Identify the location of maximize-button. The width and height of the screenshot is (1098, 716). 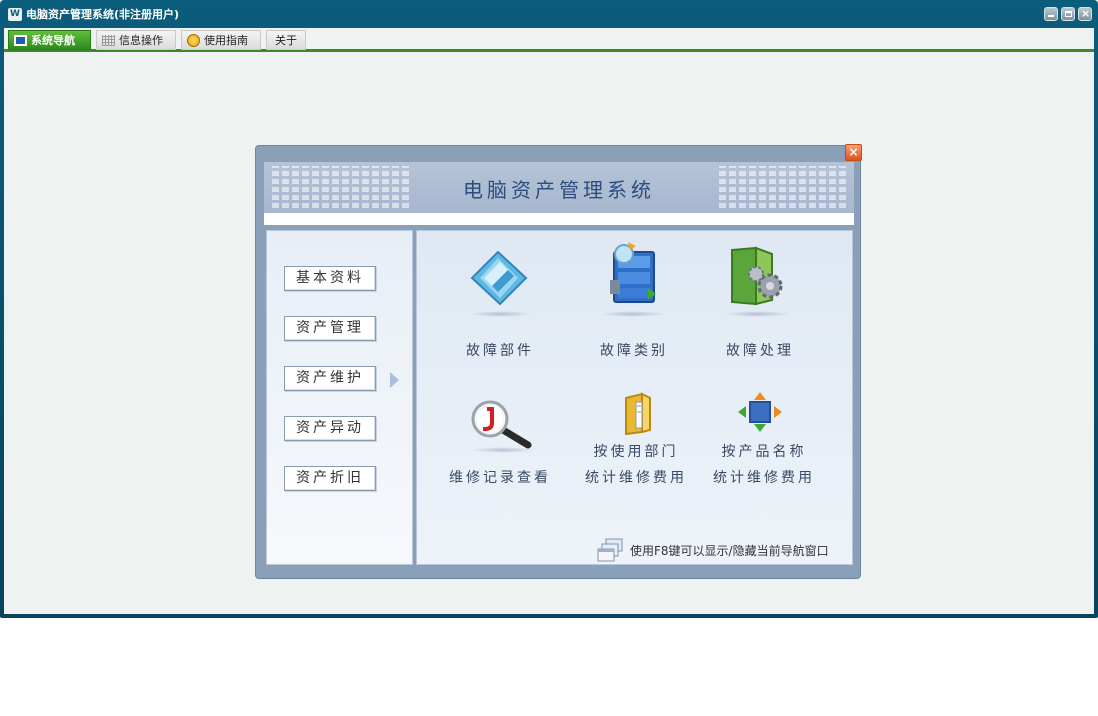
(1068, 14).